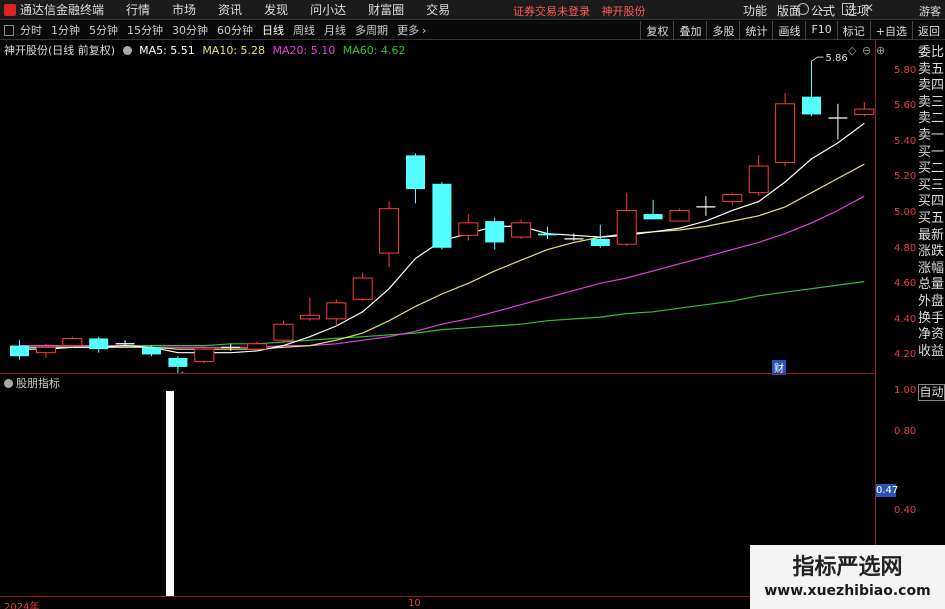 This screenshot has height=609, width=945. Describe the element at coordinates (931, 319) in the screenshot. I see `side-item-turnover: 换手` at that location.